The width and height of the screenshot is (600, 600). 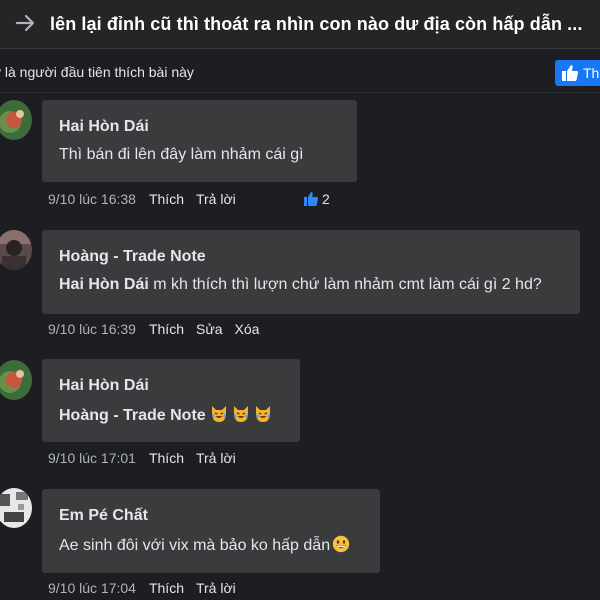 I want to click on like-page-button: Th, so click(x=577, y=73).